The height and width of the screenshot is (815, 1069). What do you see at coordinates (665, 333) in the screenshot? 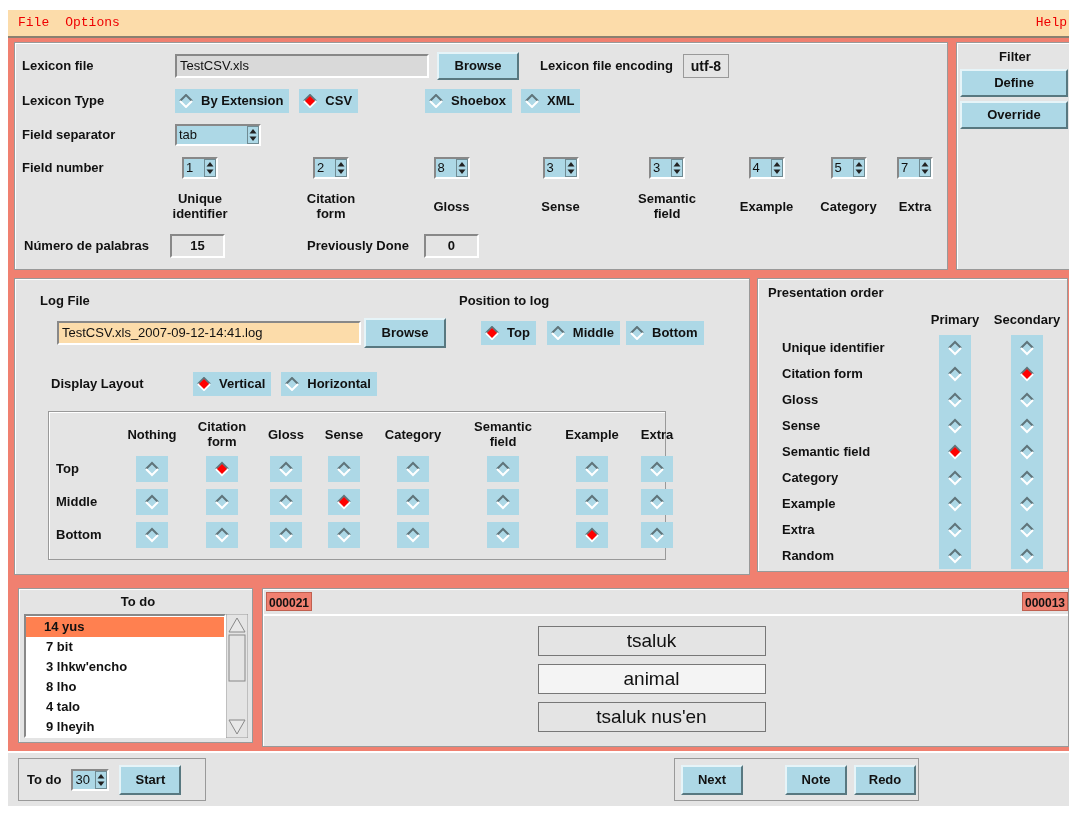
I see `radio-button: Bottom` at bounding box center [665, 333].